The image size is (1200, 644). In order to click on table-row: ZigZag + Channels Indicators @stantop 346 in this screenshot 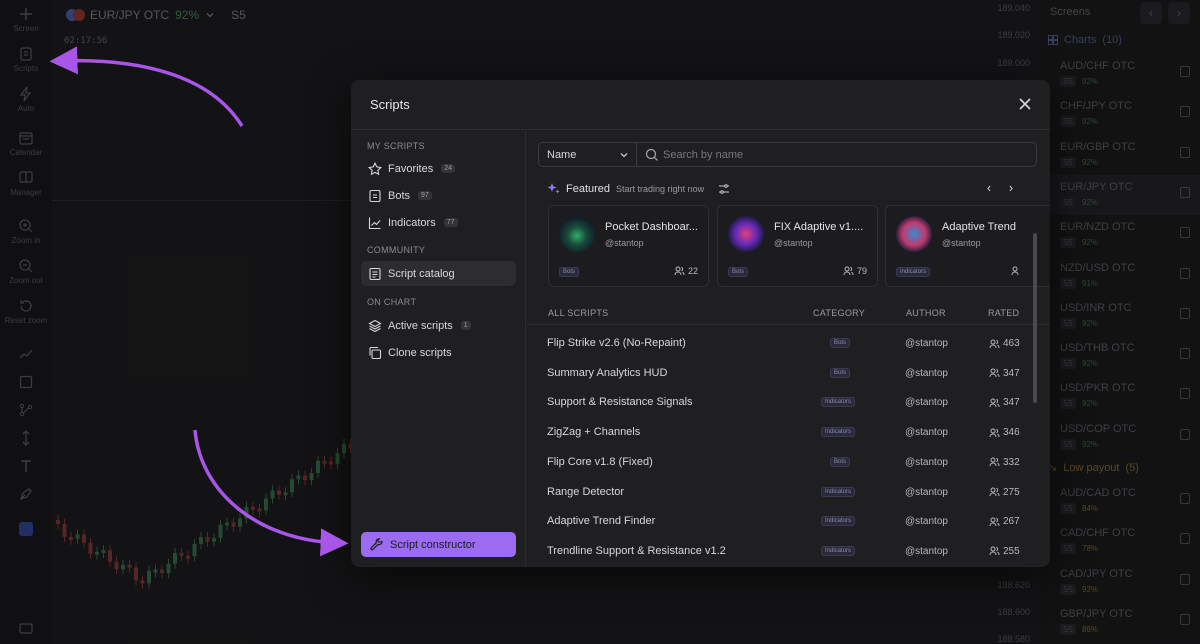, I will do `click(782, 433)`.